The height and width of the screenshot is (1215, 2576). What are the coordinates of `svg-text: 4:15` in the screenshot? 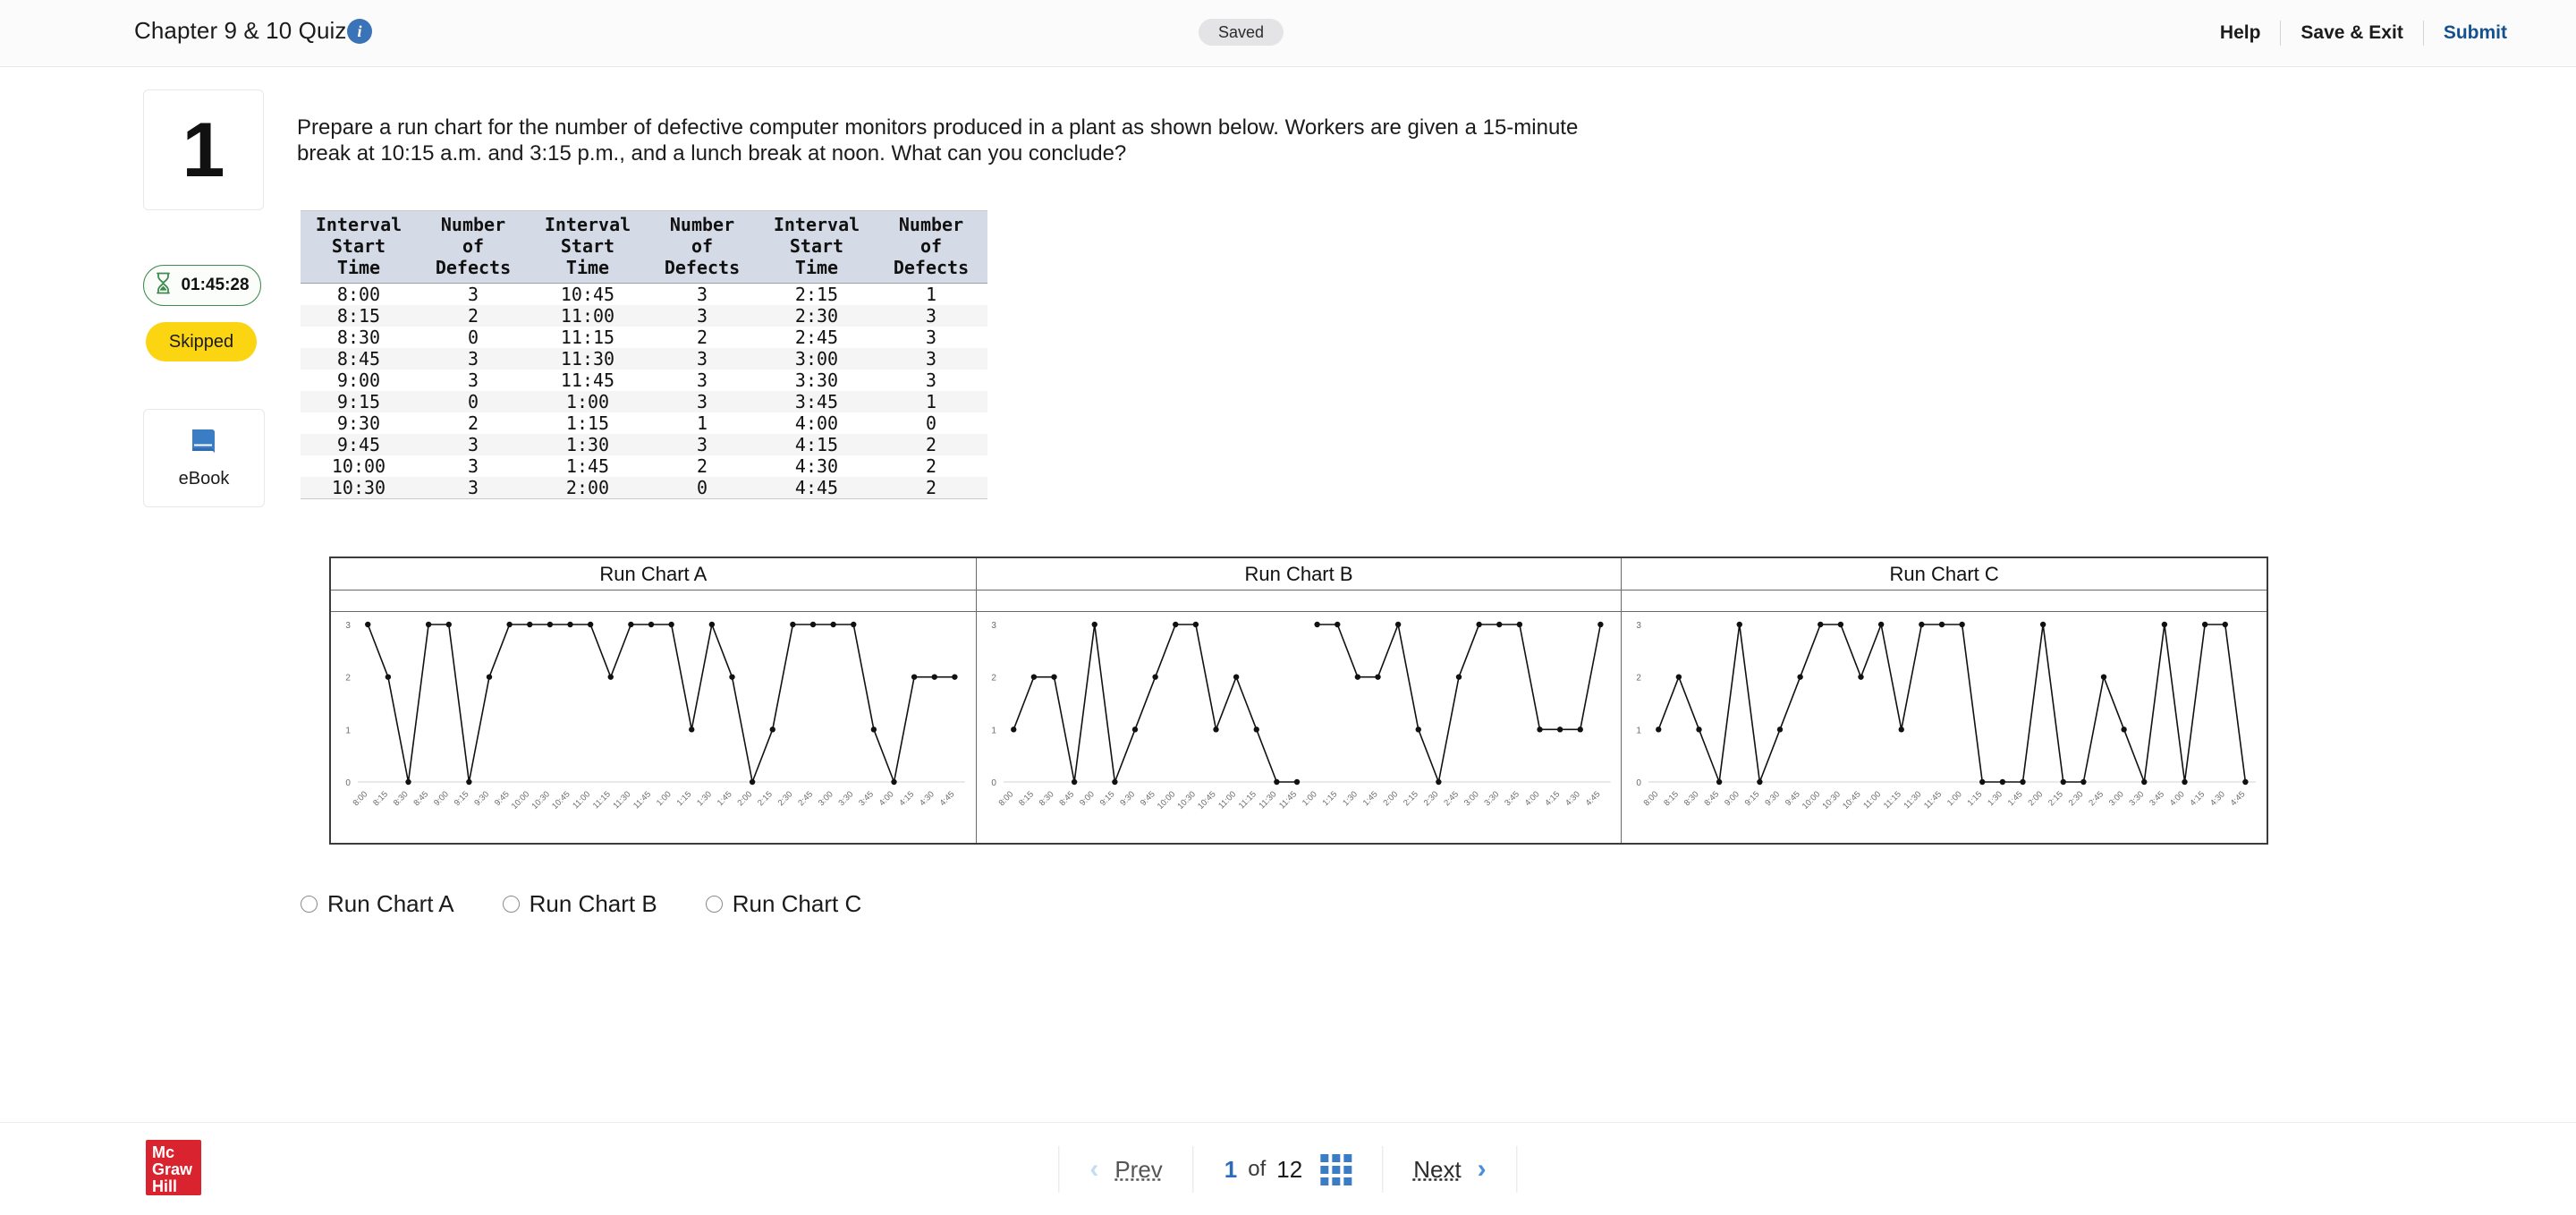 It's located at (1552, 799).